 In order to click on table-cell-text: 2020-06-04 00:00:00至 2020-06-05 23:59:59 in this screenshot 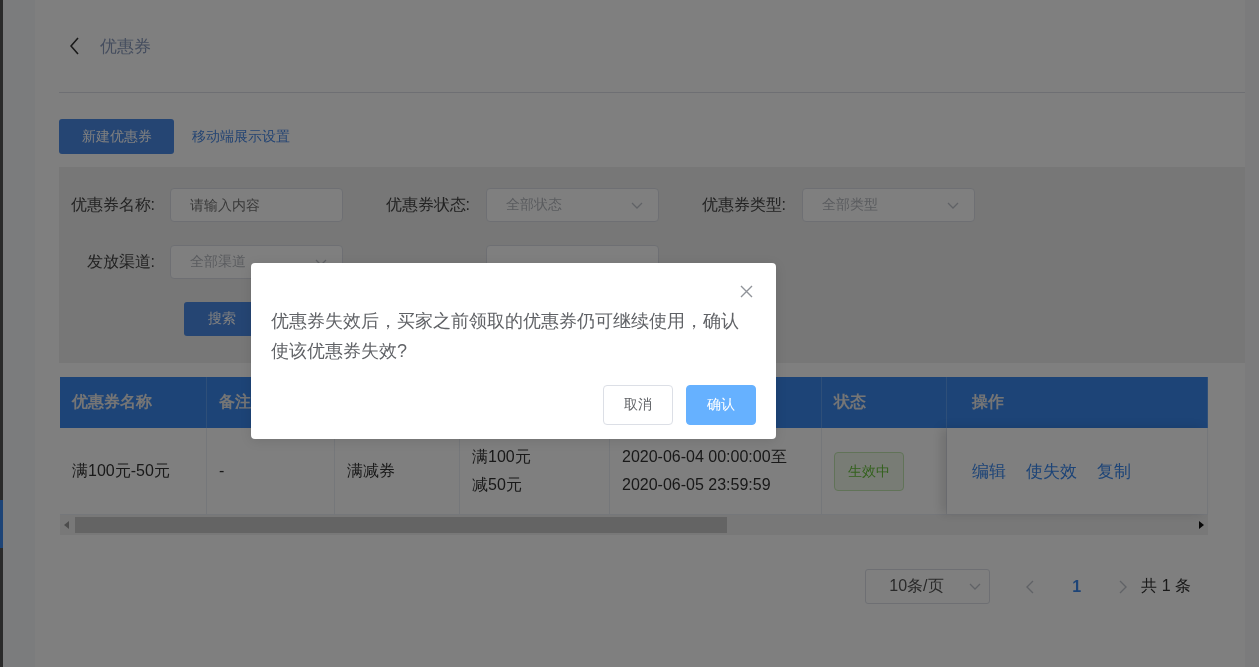, I will do `click(704, 471)`.